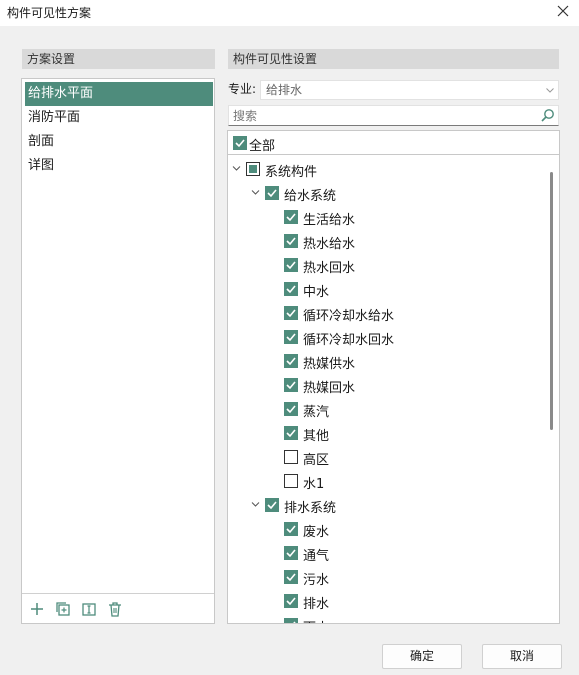 This screenshot has height=675, width=579. Describe the element at coordinates (329, 220) in the screenshot. I see `tree-label: 生活给水` at that location.